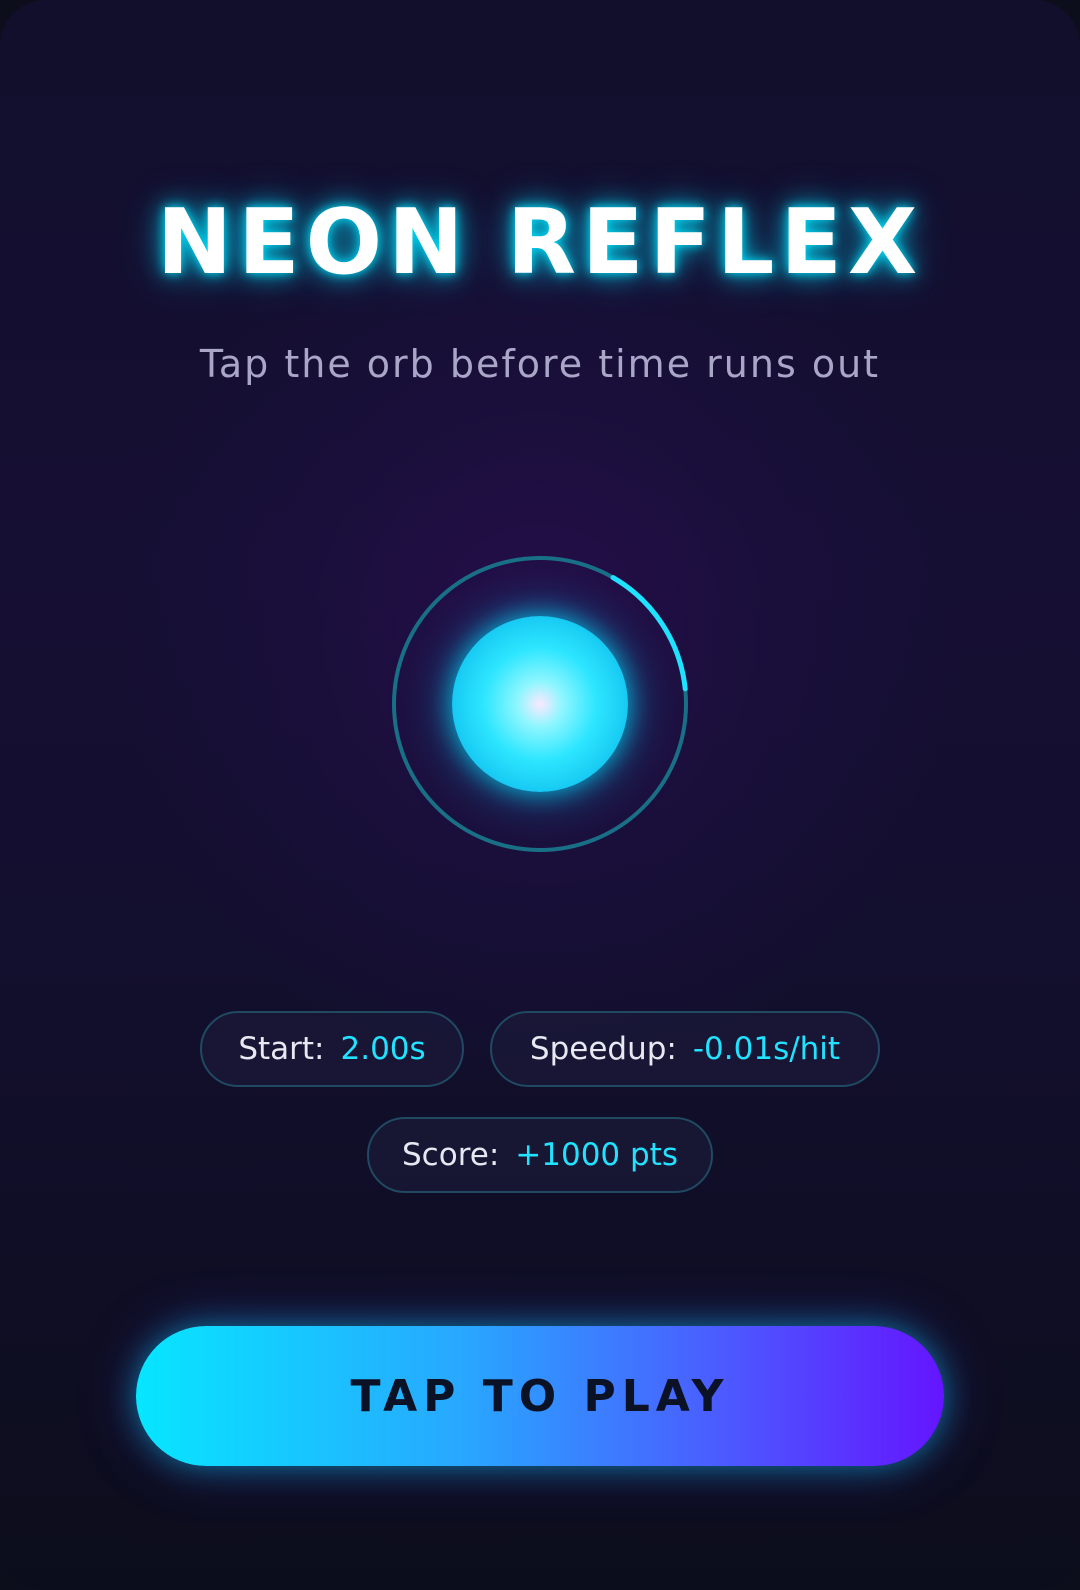 The height and width of the screenshot is (1590, 1080). I want to click on orb-target, so click(540, 704).